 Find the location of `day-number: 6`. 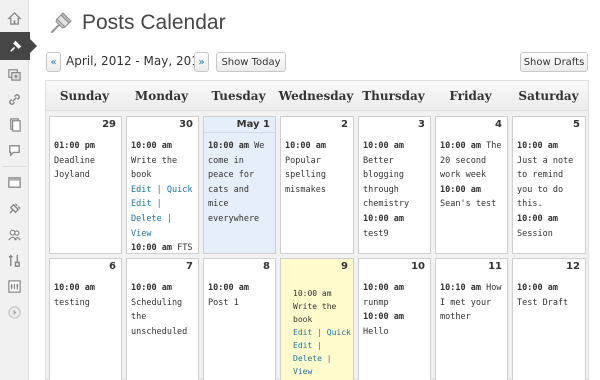

day-number: 6 is located at coordinates (112, 266).